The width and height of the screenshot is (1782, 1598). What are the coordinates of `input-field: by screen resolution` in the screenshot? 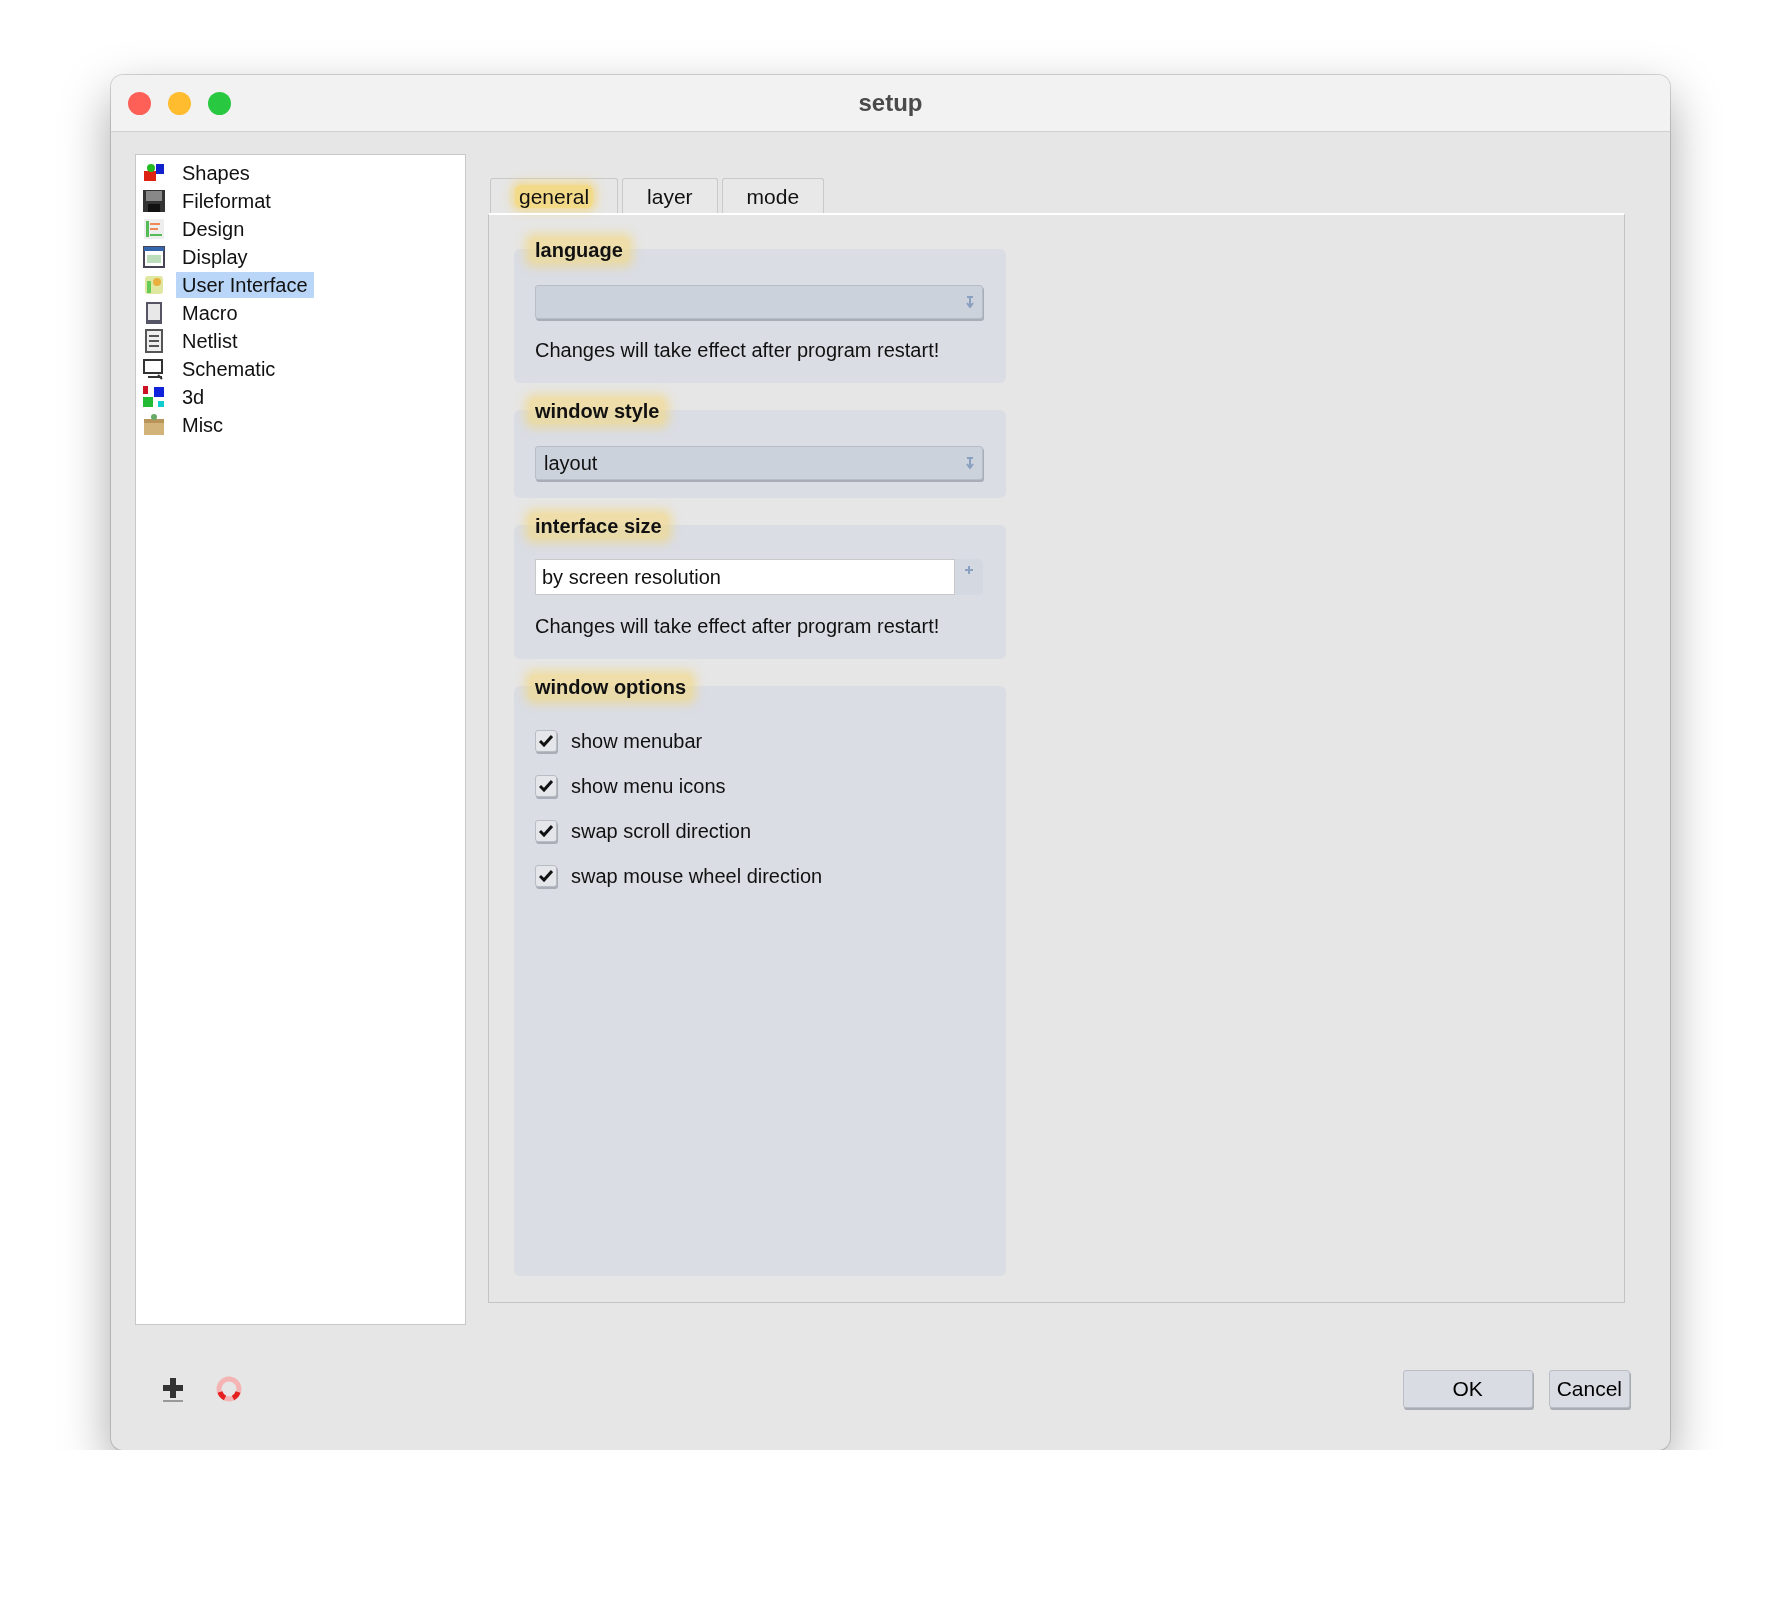 It's located at (745, 577).